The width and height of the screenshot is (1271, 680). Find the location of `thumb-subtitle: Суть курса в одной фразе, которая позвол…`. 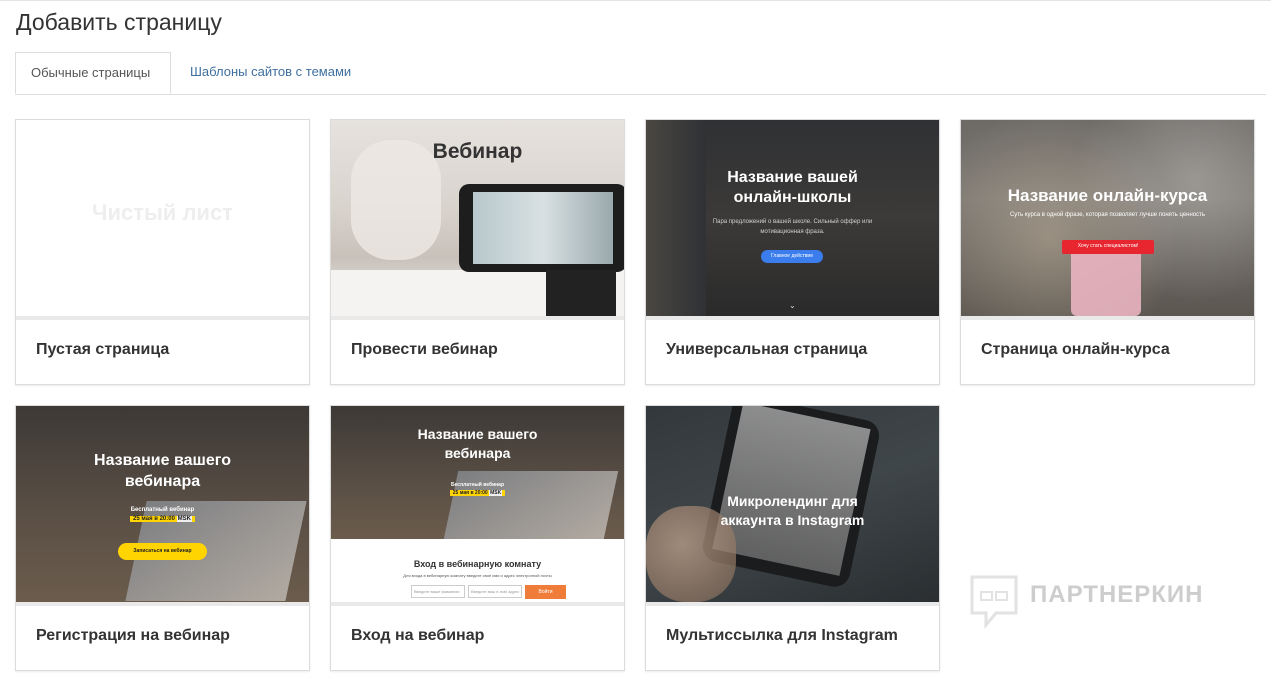

thumb-subtitle: Суть курса в одной фразе, которая позвол… is located at coordinates (1107, 215).